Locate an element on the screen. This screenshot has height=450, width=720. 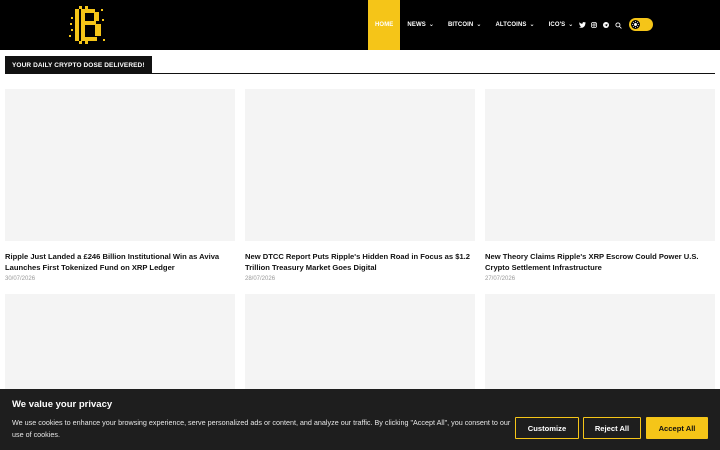
instagram-icon is located at coordinates (594, 25).